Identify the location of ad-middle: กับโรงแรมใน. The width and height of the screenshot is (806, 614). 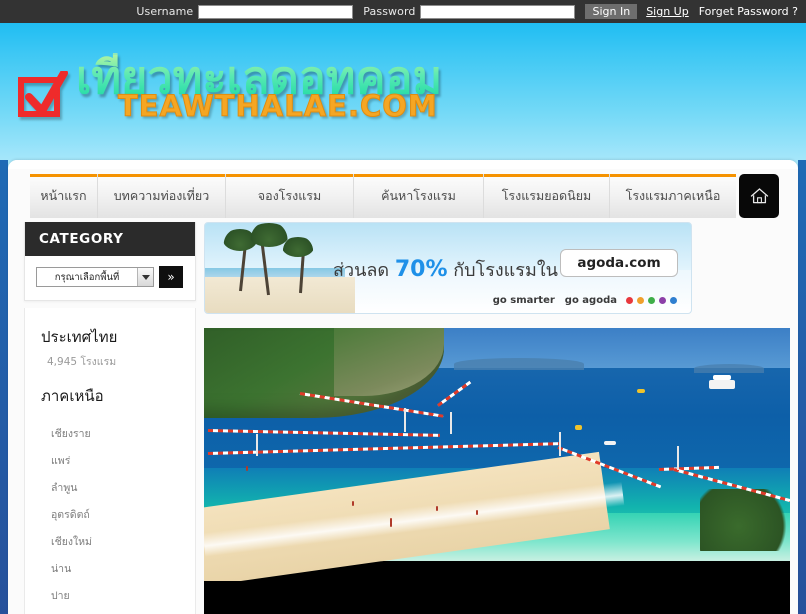
(505, 270).